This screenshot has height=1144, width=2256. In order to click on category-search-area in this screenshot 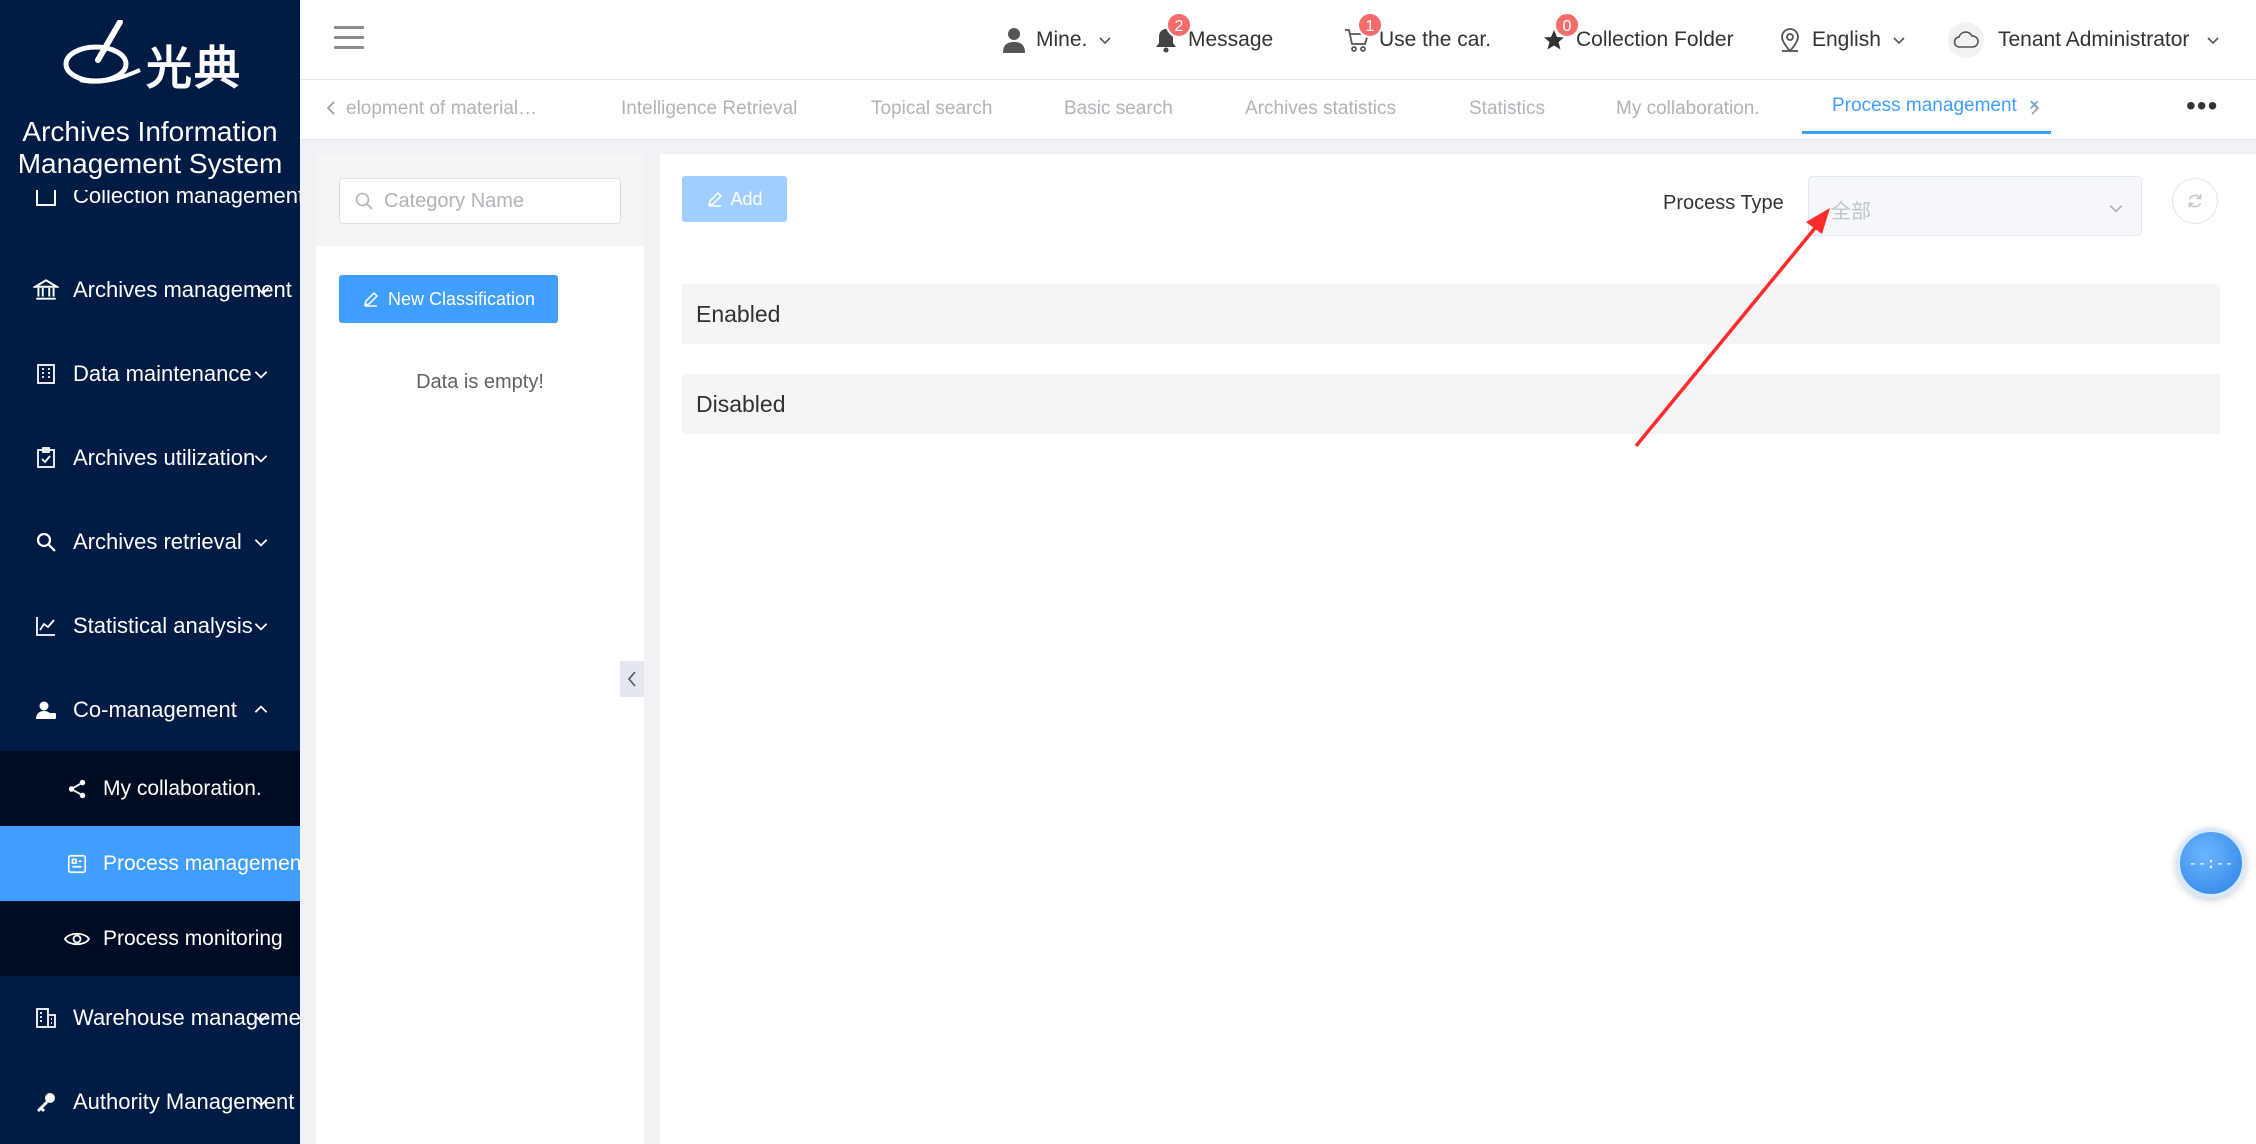, I will do `click(480, 200)`.